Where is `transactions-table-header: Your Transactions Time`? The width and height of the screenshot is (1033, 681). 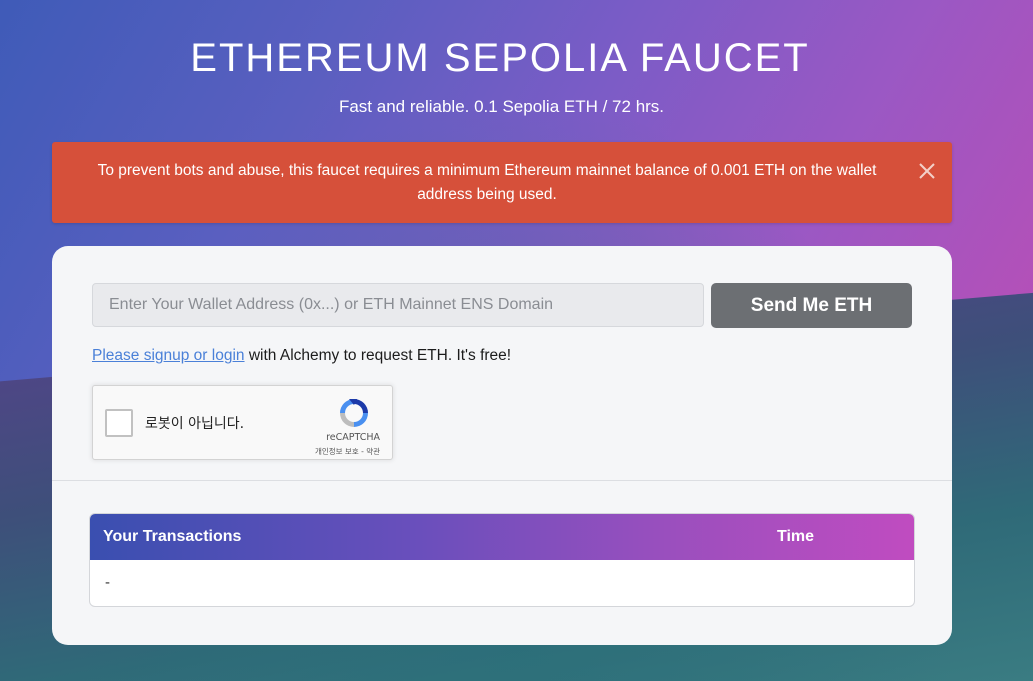
transactions-table-header: Your Transactions Time is located at coordinates (502, 537).